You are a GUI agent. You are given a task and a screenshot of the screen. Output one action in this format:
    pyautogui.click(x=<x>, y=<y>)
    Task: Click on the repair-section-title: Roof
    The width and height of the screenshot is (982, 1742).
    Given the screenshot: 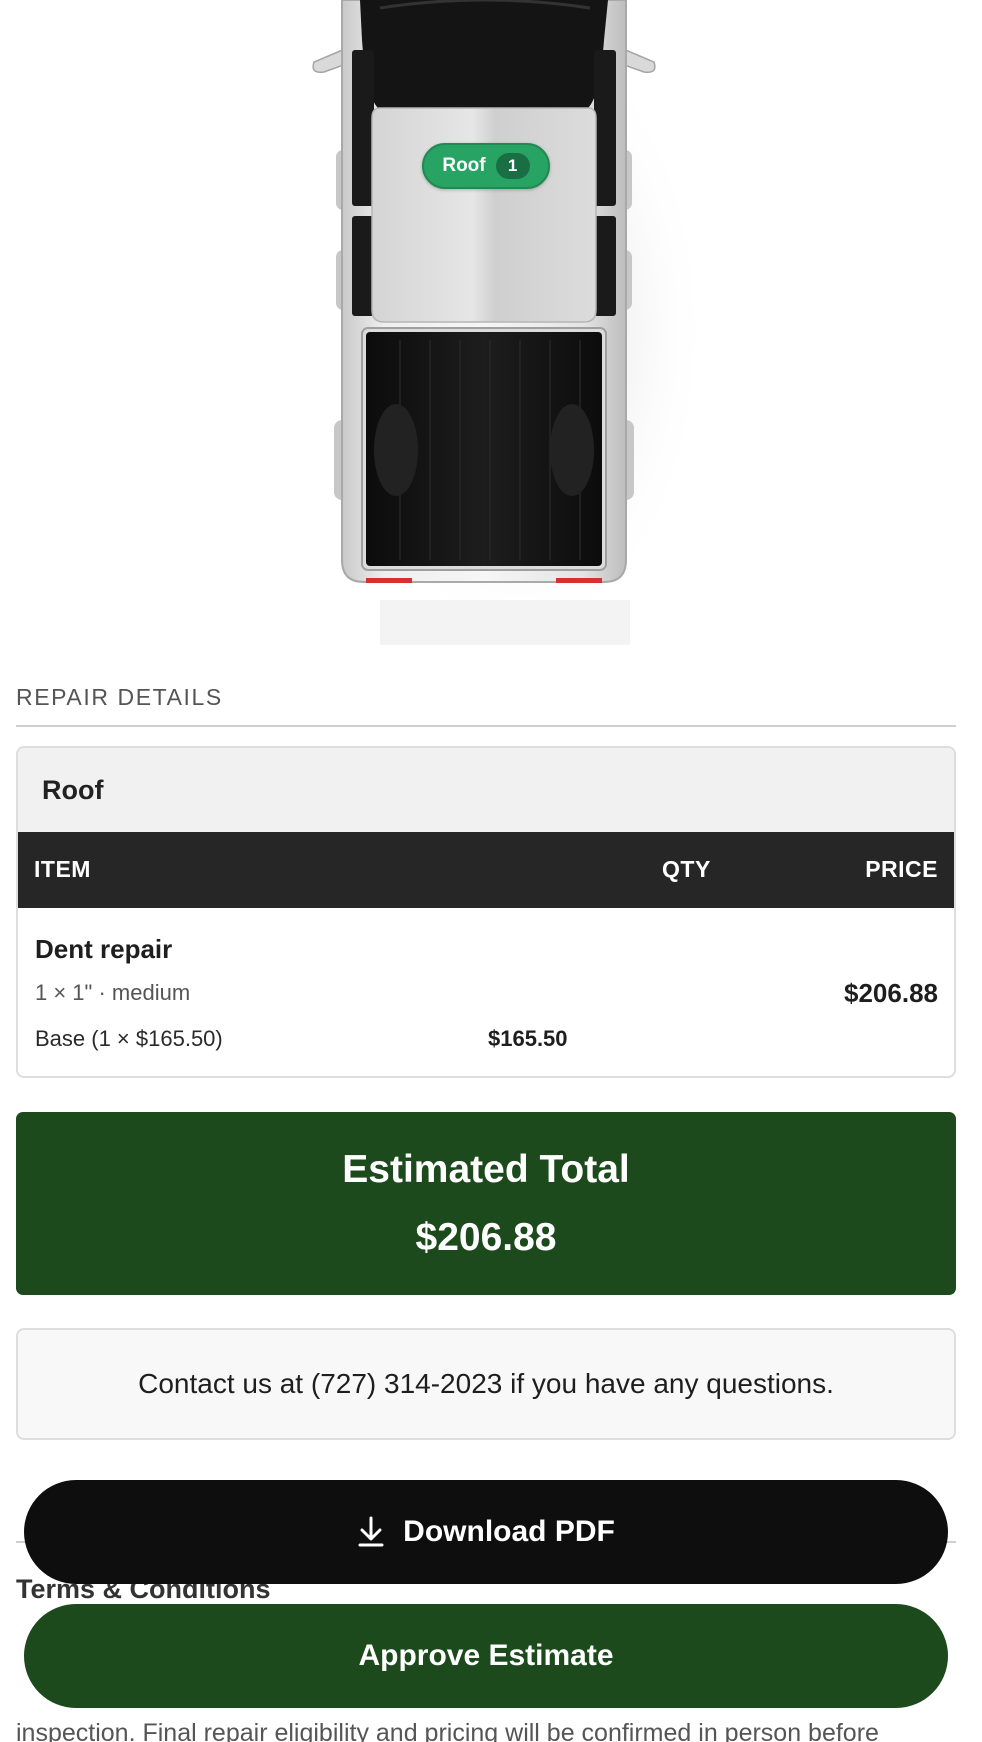 What is the action you would take?
    pyautogui.click(x=486, y=790)
    